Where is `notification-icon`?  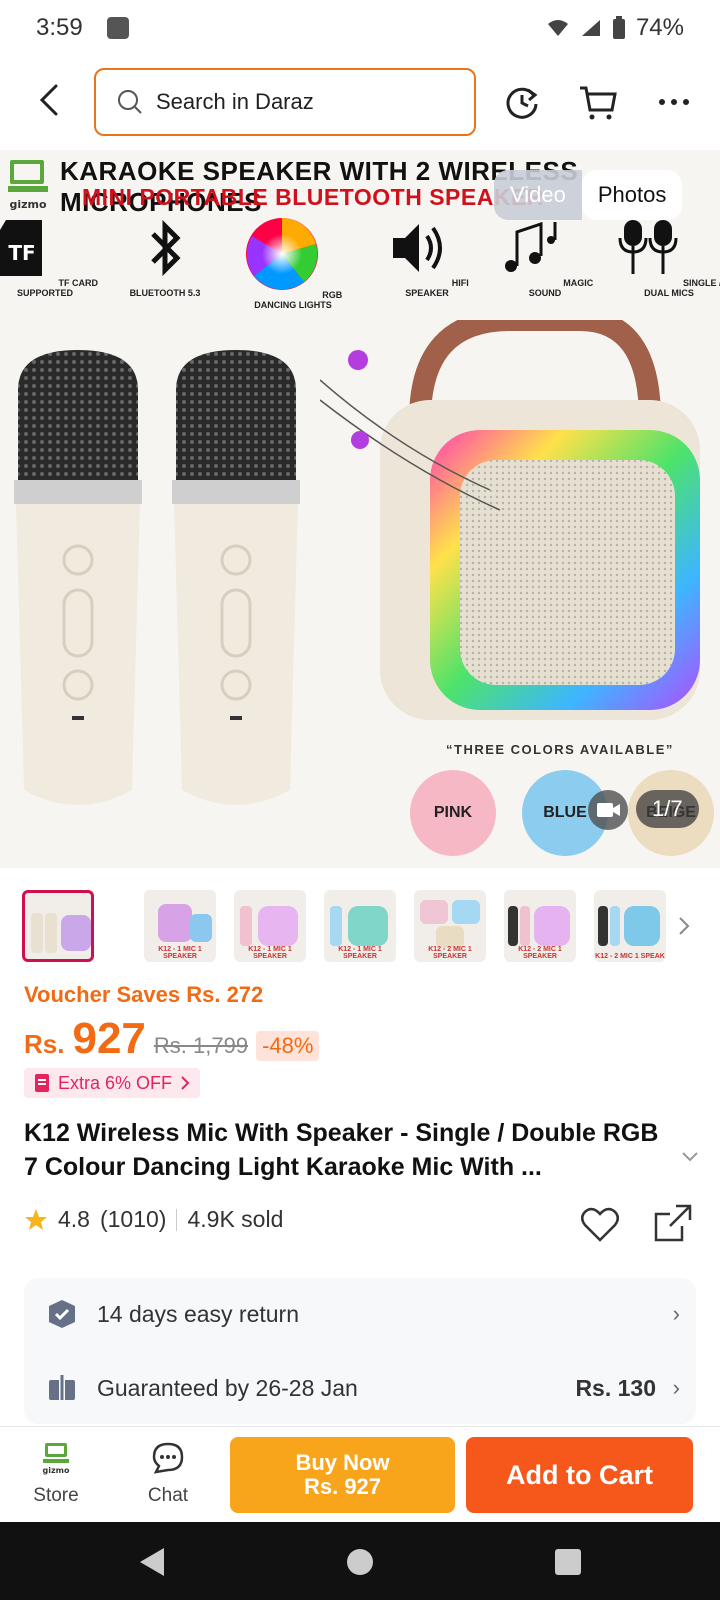 notification-icon is located at coordinates (117, 28).